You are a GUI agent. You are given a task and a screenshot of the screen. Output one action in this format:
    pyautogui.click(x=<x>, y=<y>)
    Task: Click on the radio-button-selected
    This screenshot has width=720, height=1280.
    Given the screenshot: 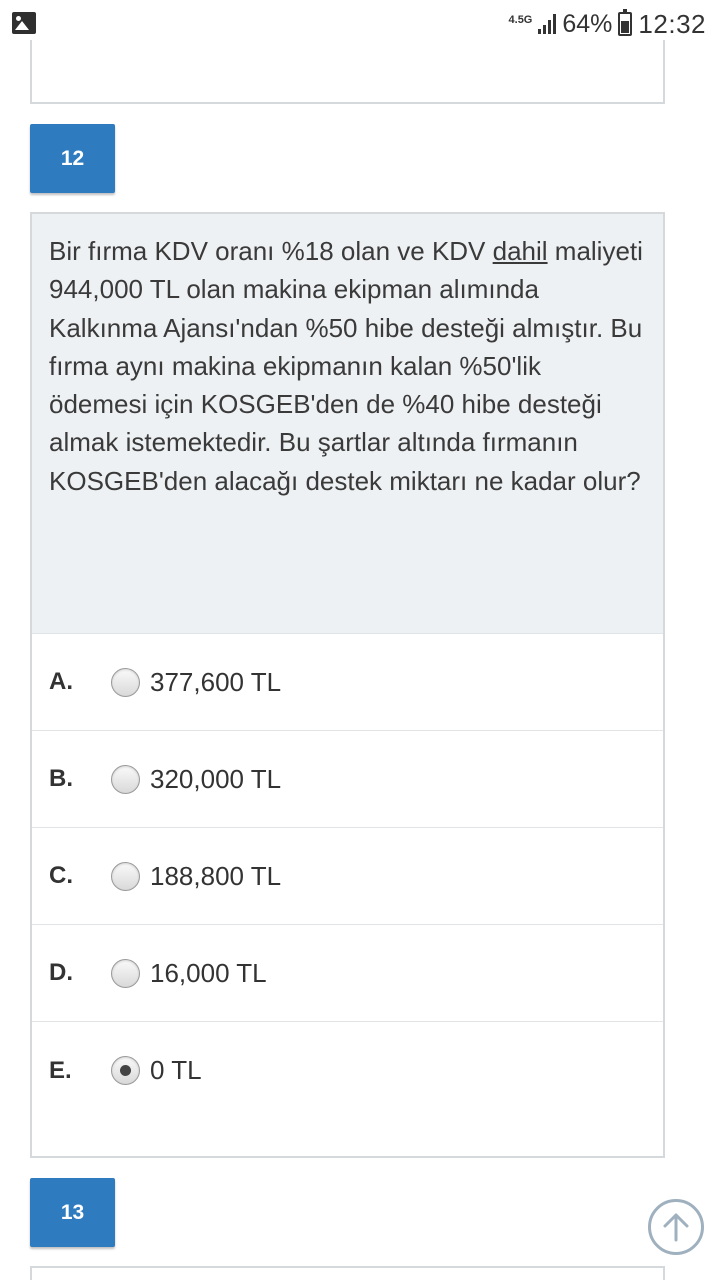 What is the action you would take?
    pyautogui.click(x=125, y=1070)
    